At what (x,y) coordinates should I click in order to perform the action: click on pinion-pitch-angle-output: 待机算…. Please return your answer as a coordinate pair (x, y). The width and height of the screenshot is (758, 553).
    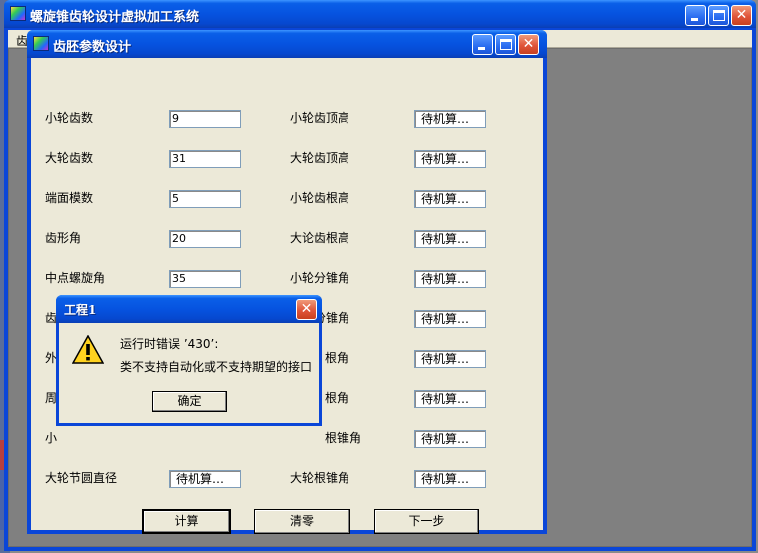
    Looking at the image, I should click on (450, 279).